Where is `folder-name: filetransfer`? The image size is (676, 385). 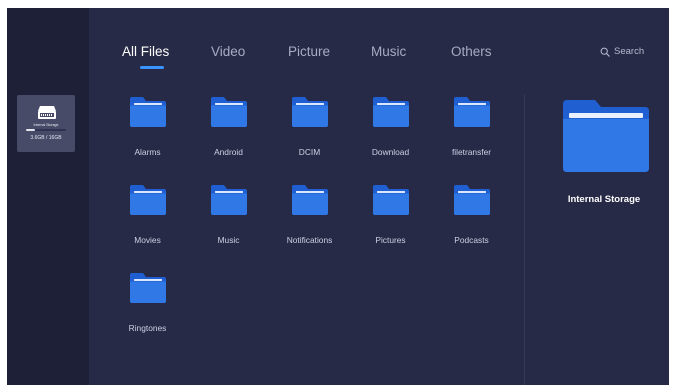 folder-name: filetransfer is located at coordinates (471, 152).